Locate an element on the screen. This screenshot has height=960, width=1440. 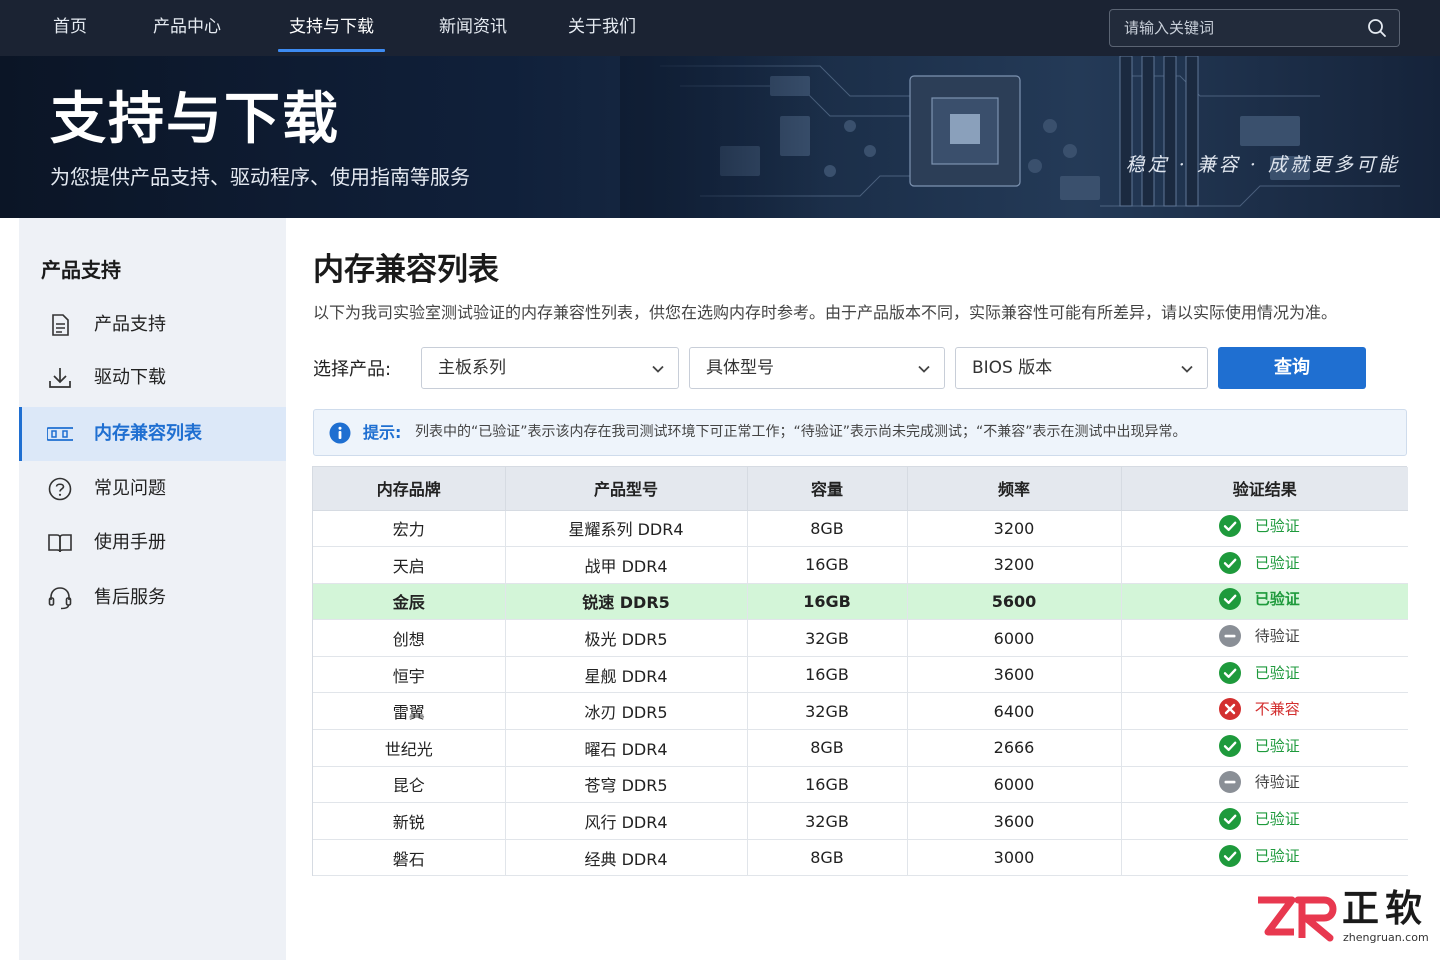
table-row: 新锐 风行 DDR4 32GB 3600 已验证 is located at coordinates (860, 821).